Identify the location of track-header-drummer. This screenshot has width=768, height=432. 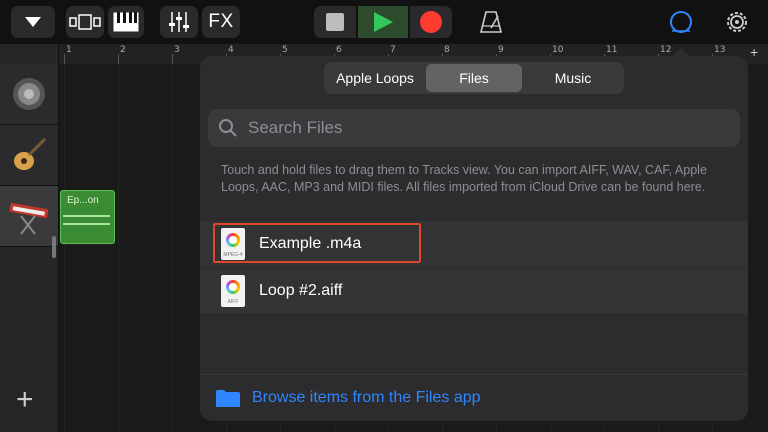
(29, 94).